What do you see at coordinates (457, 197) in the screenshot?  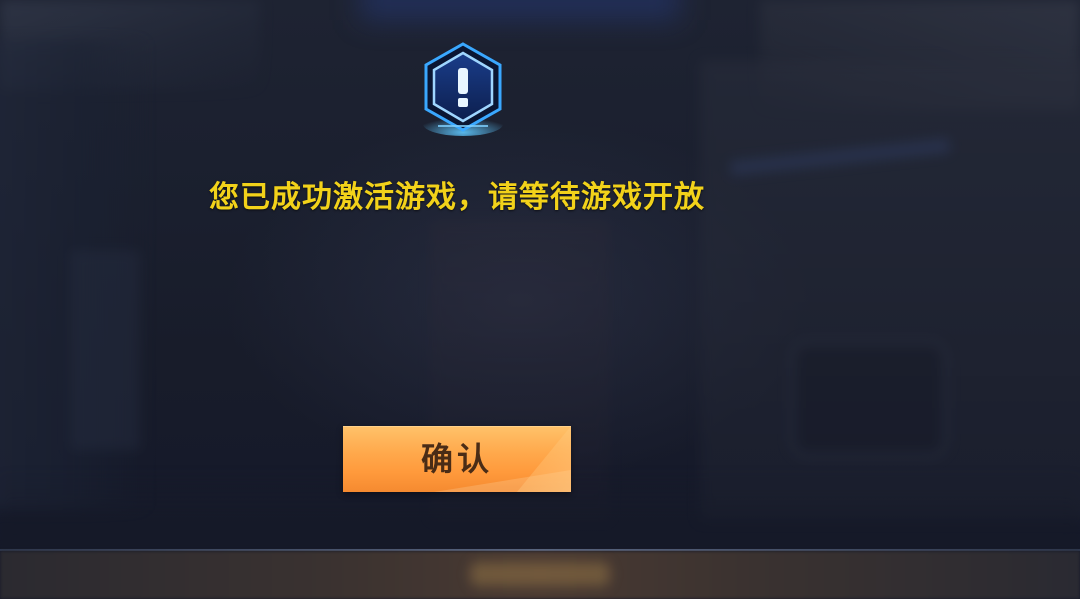 I see `dialog-message: 您已成功激活游戏，请等待游戏开放` at bounding box center [457, 197].